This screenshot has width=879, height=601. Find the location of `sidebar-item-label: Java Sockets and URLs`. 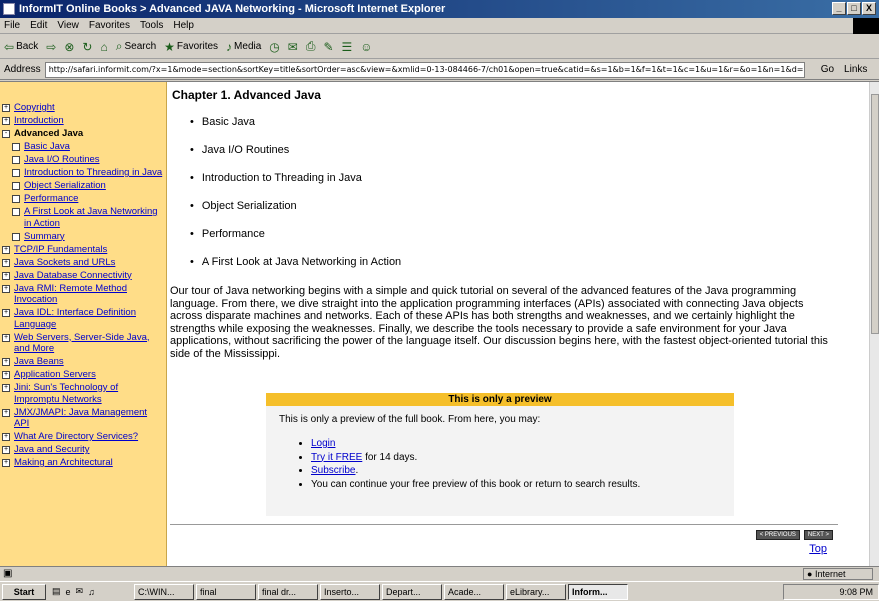

sidebar-item-label: Java Sockets and URLs is located at coordinates (64, 263).